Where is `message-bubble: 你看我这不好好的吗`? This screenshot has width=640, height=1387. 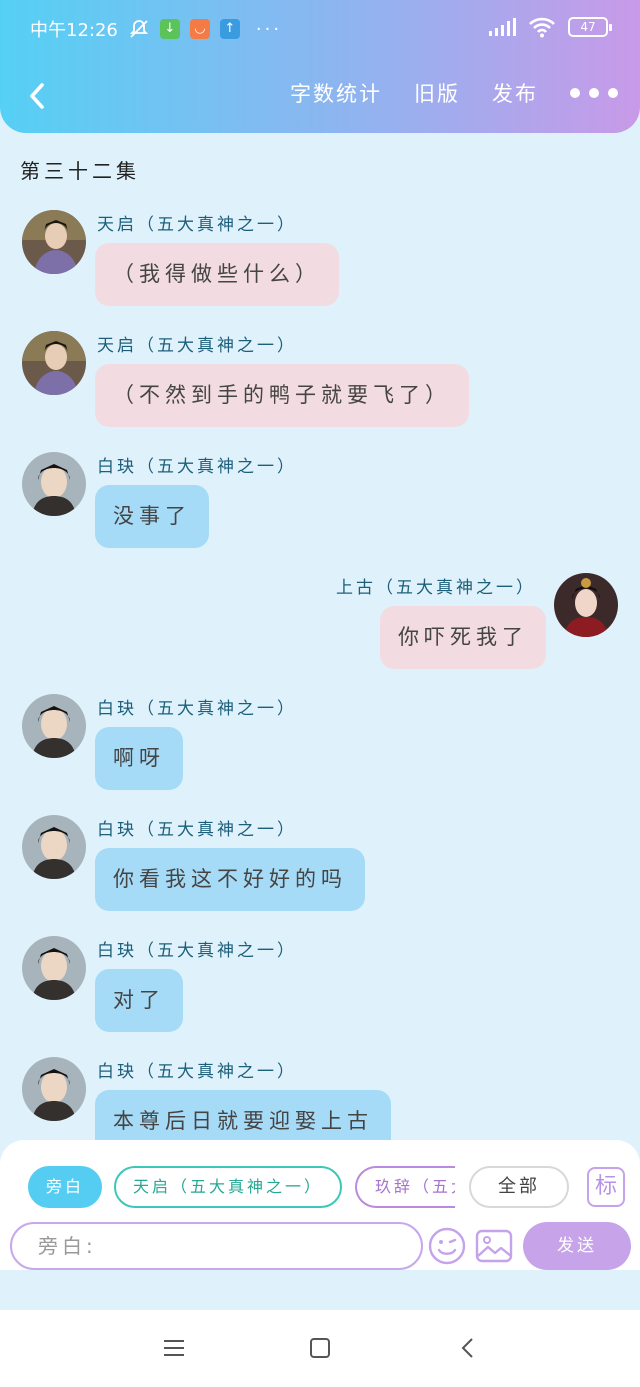 message-bubble: 你看我这不好好的吗 is located at coordinates (230, 879).